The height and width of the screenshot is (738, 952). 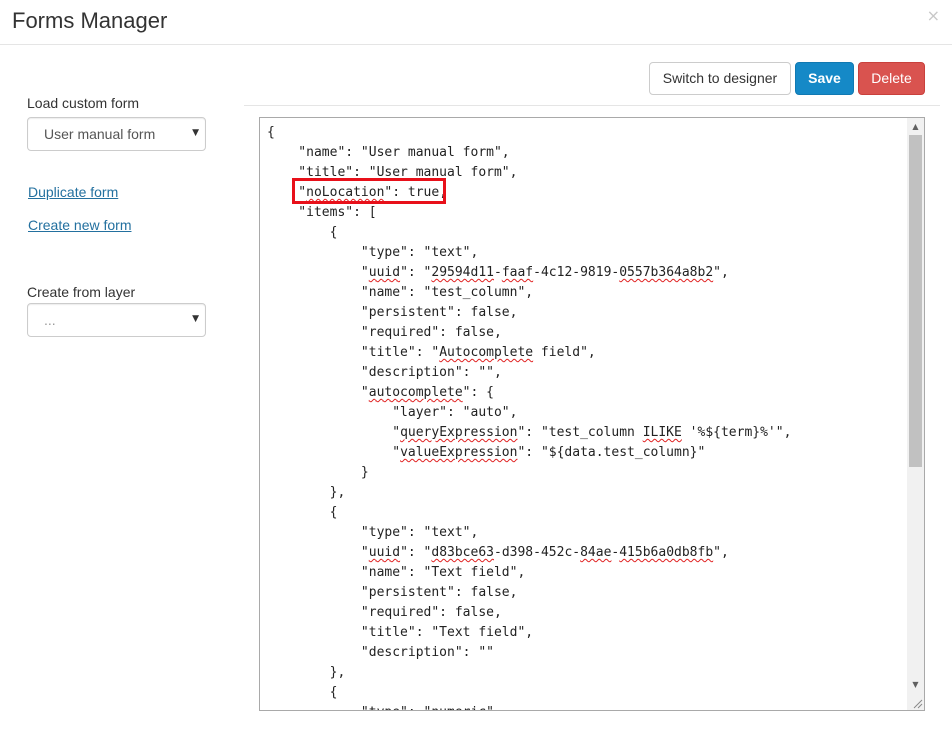 What do you see at coordinates (380, 652) in the screenshot?
I see `code-line: "description": ""` at bounding box center [380, 652].